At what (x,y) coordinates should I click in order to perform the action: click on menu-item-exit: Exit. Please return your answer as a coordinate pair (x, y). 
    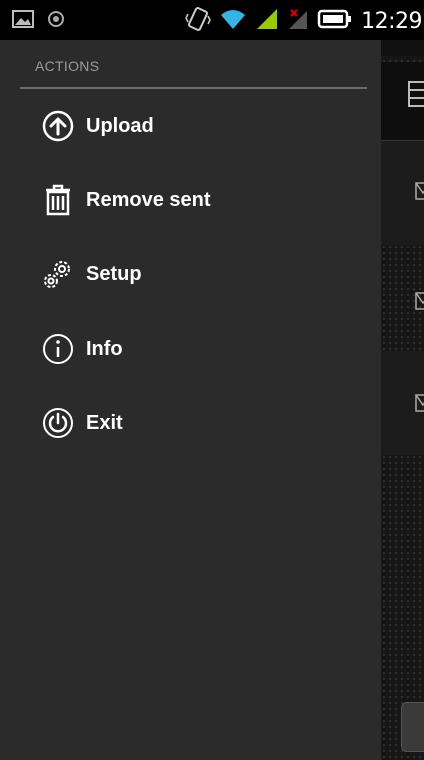
    Looking at the image, I should click on (190, 423).